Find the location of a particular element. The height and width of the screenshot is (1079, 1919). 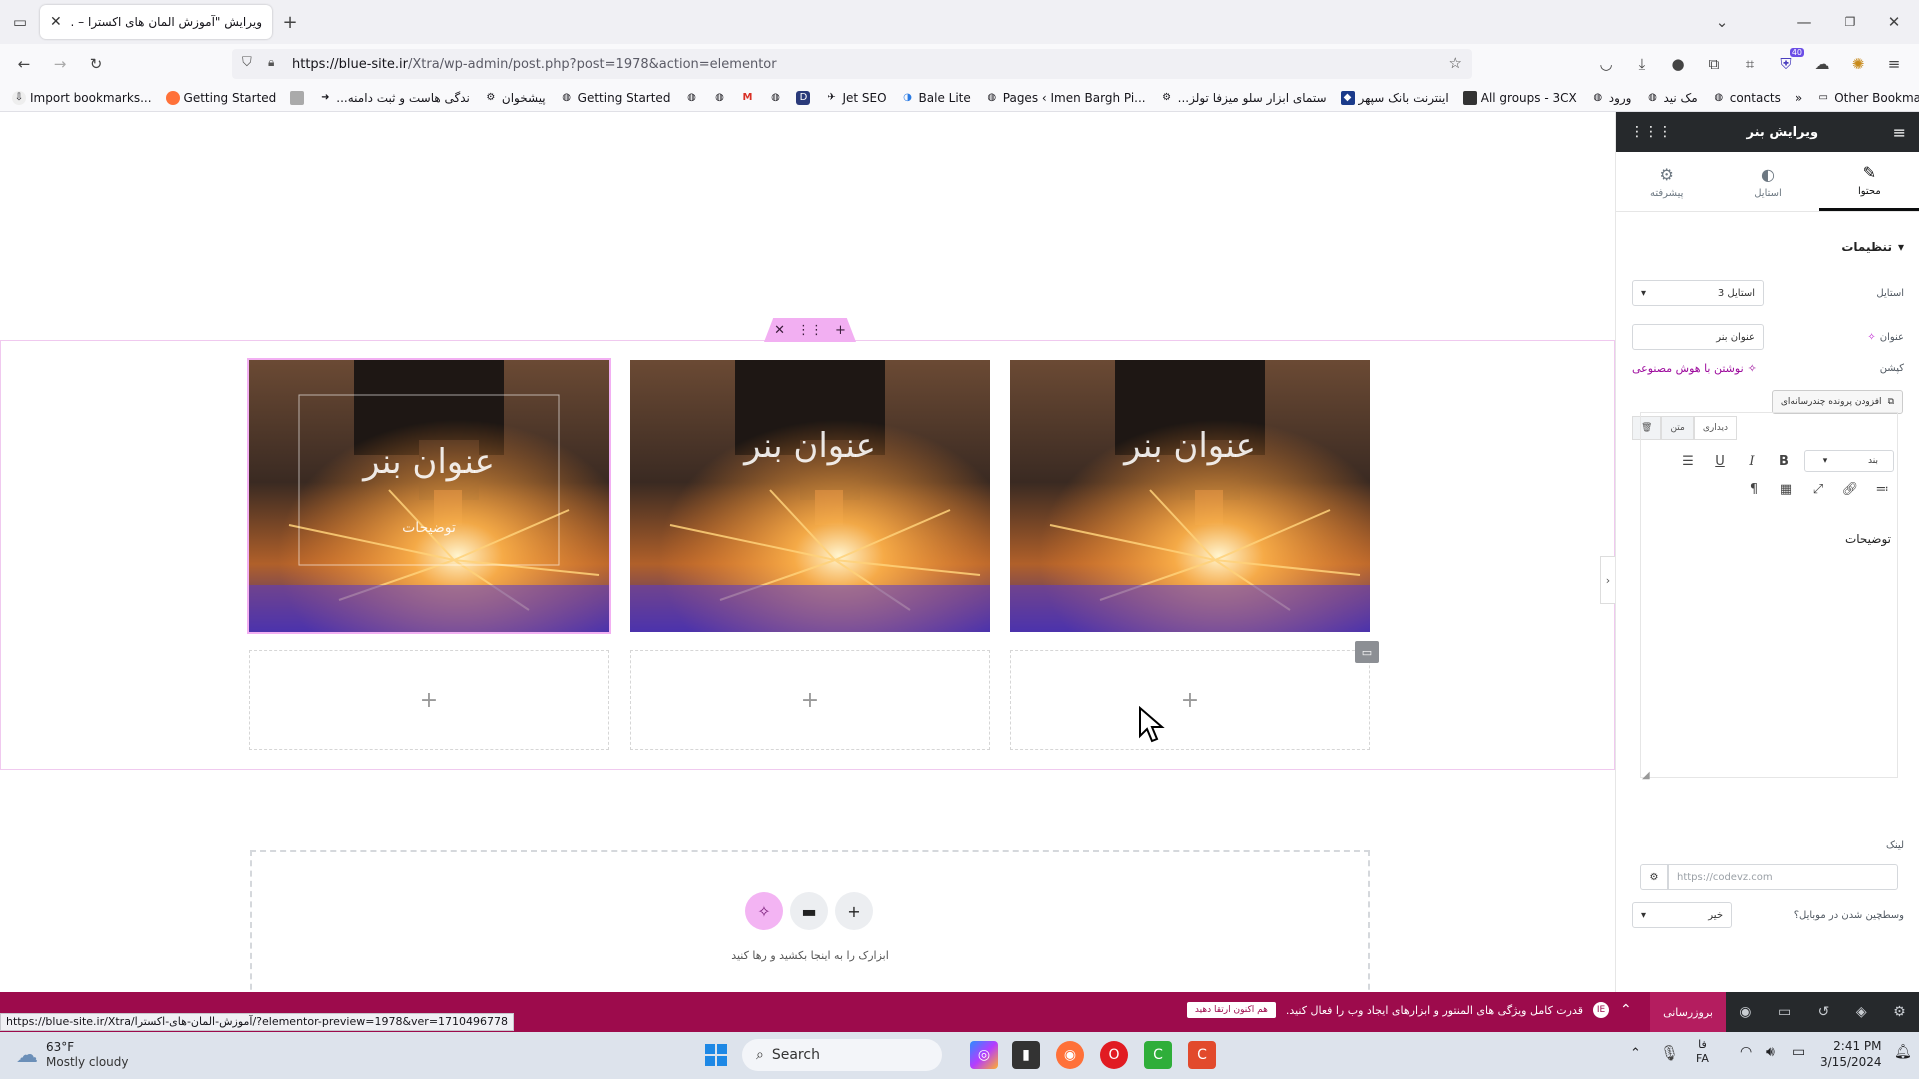

link-icon: 🔗︎ is located at coordinates (1850, 489).